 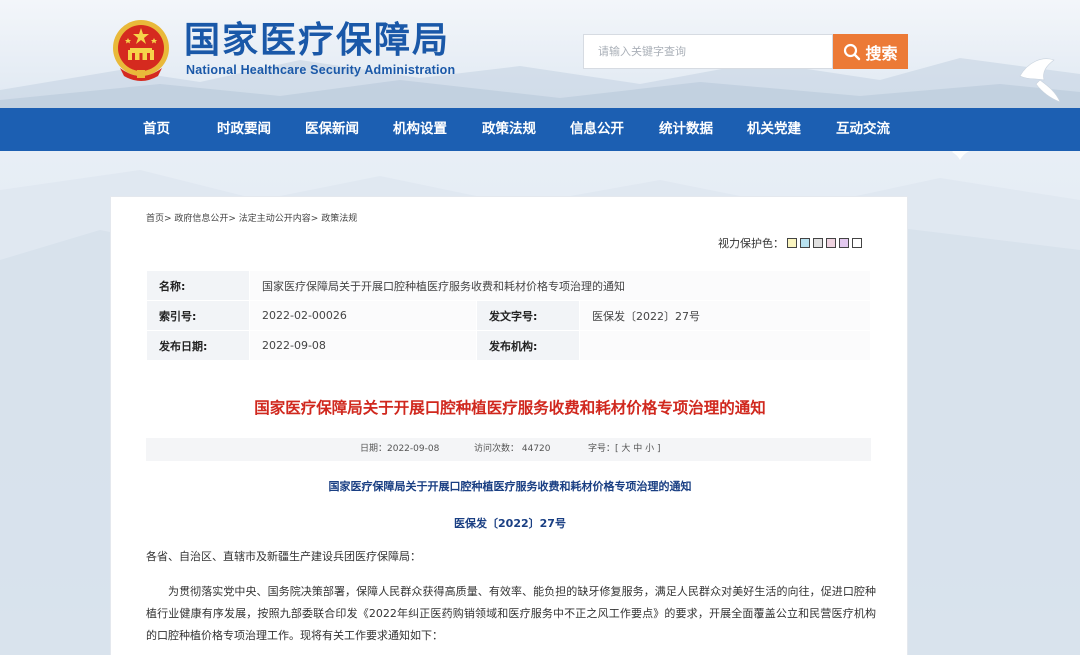 I want to click on search-button: 搜索, so click(x=870, y=51).